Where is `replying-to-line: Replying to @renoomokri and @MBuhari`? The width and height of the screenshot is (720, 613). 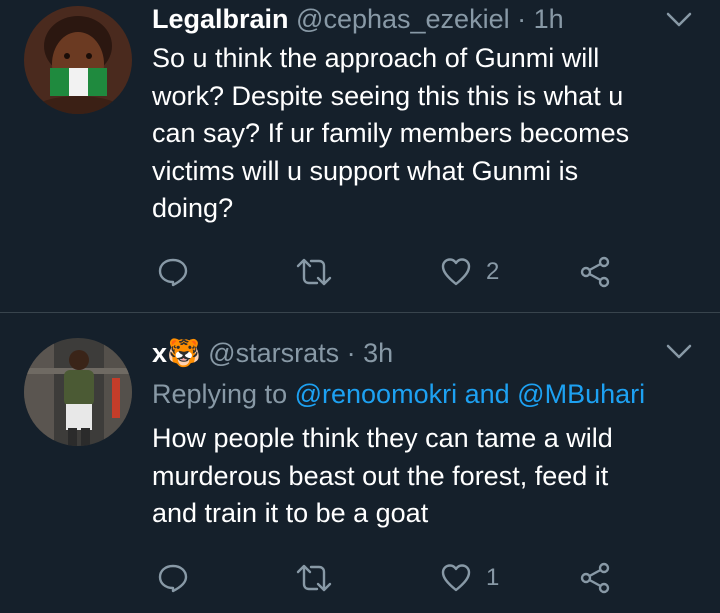
replying-to-line: Replying to @renoomokri and @MBuhari is located at coordinates (398, 394).